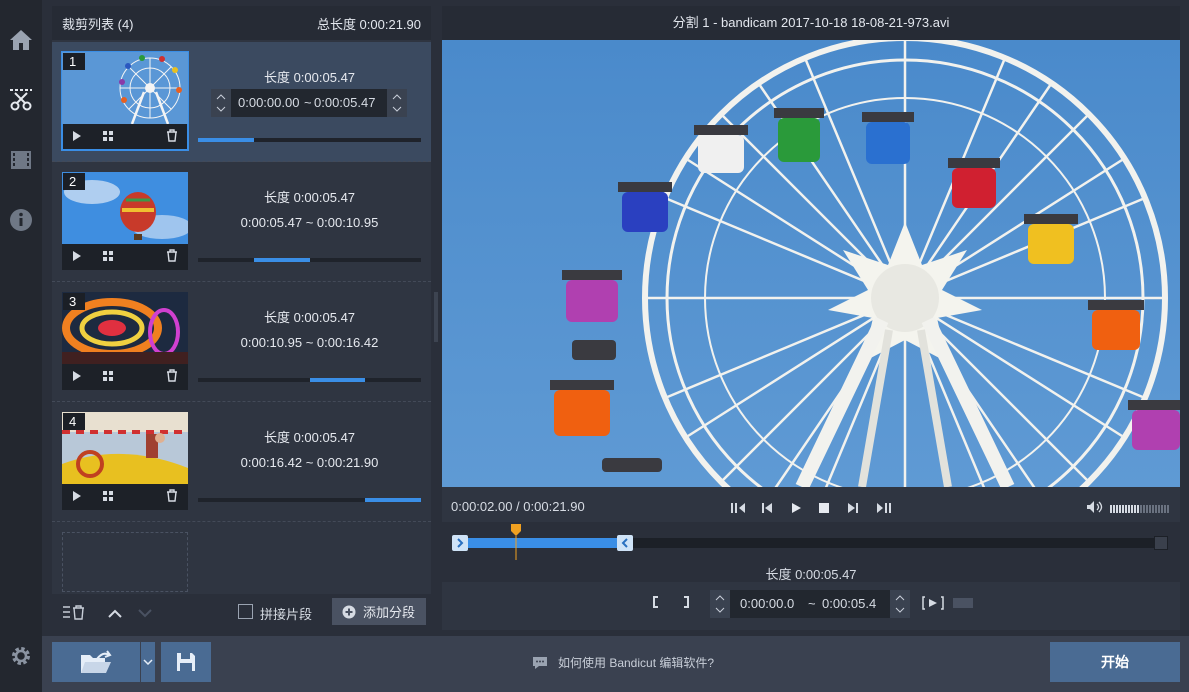 The height and width of the screenshot is (692, 1189). What do you see at coordinates (21, 40) in the screenshot?
I see `home-icon` at bounding box center [21, 40].